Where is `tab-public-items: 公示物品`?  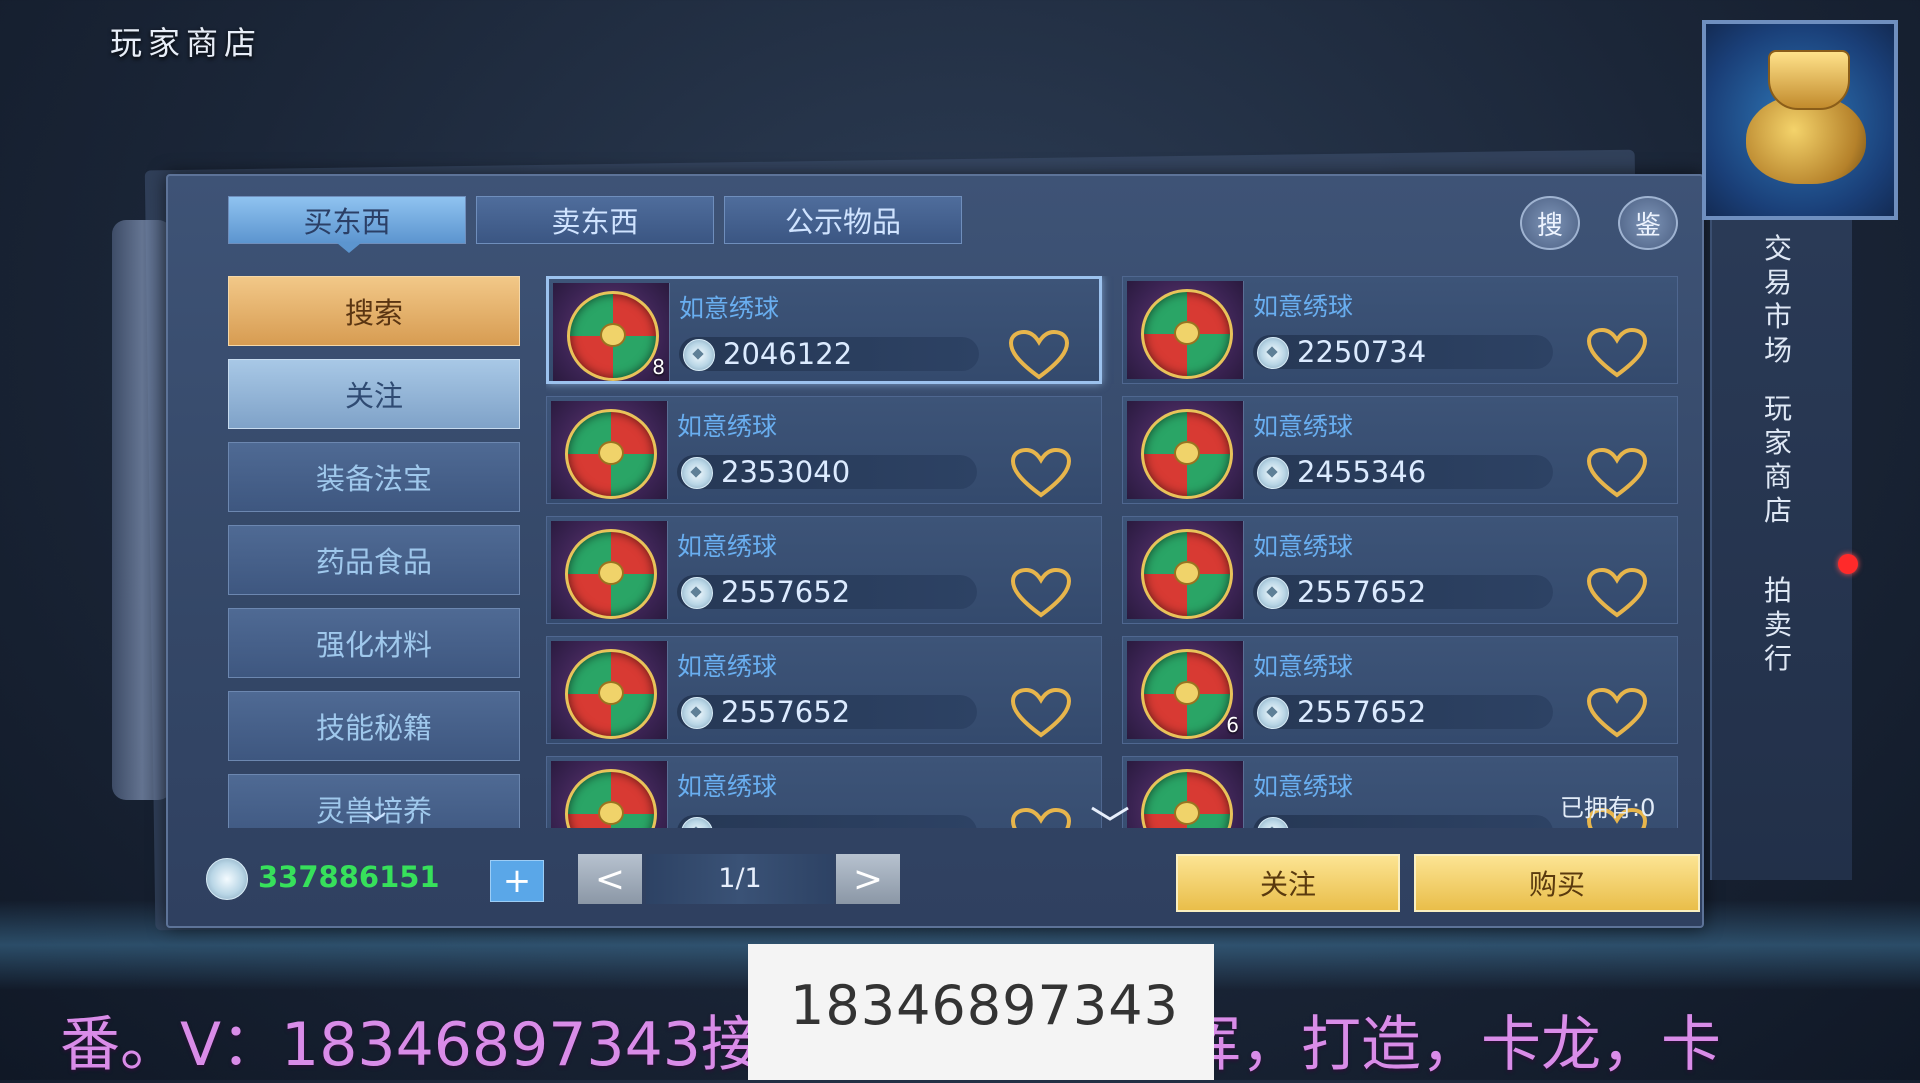
tab-public-items: 公示物品 is located at coordinates (843, 220).